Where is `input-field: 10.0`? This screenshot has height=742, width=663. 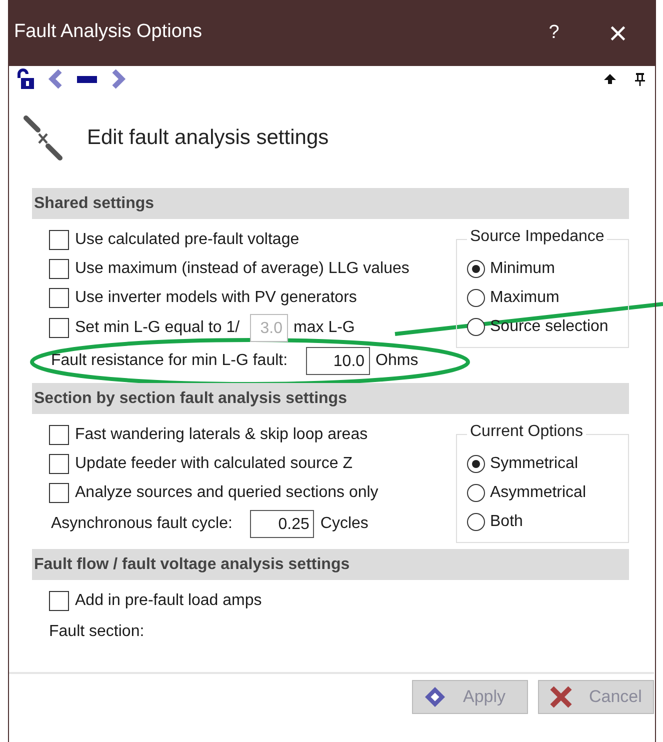
input-field: 10.0 is located at coordinates (338, 360).